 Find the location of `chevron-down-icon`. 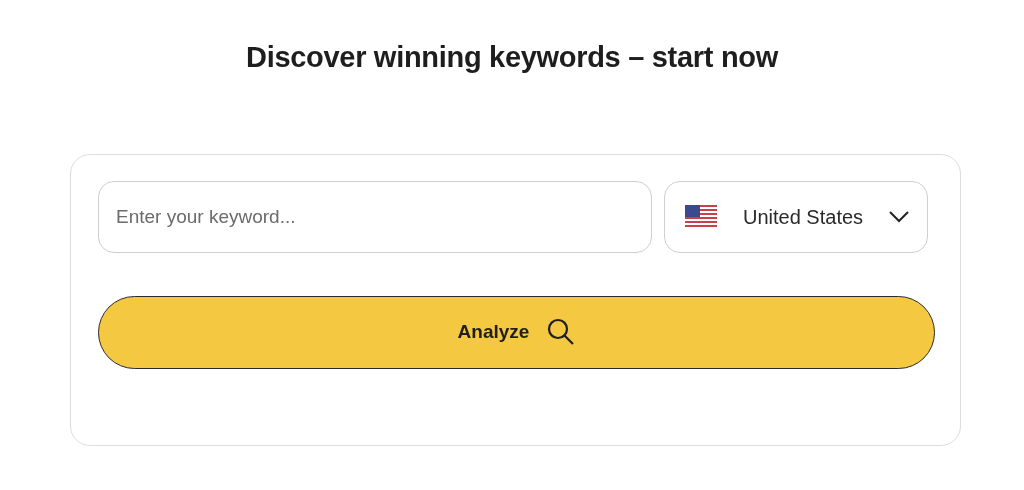

chevron-down-icon is located at coordinates (899, 216).